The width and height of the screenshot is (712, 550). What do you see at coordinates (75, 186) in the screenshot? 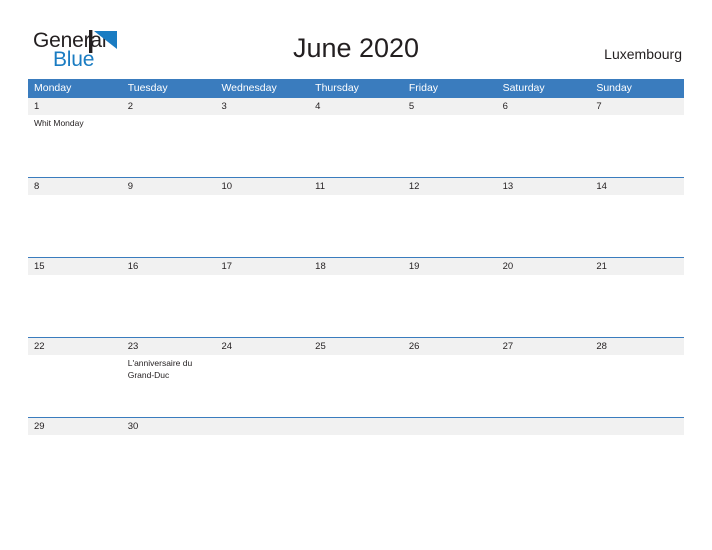
I see `day-number: 8` at bounding box center [75, 186].